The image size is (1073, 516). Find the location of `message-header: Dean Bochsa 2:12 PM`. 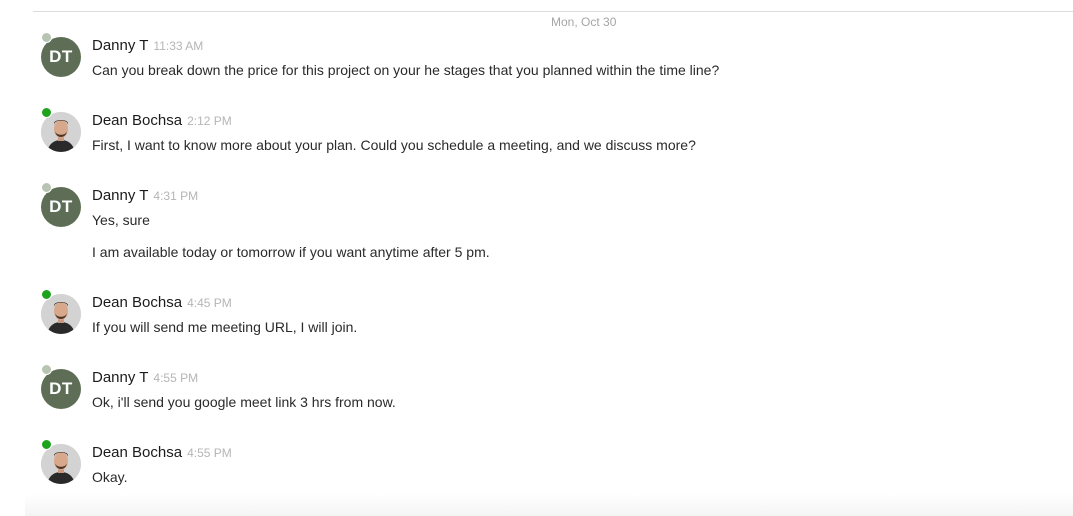

message-header: Dean Bochsa 2:12 PM is located at coordinates (162, 121).